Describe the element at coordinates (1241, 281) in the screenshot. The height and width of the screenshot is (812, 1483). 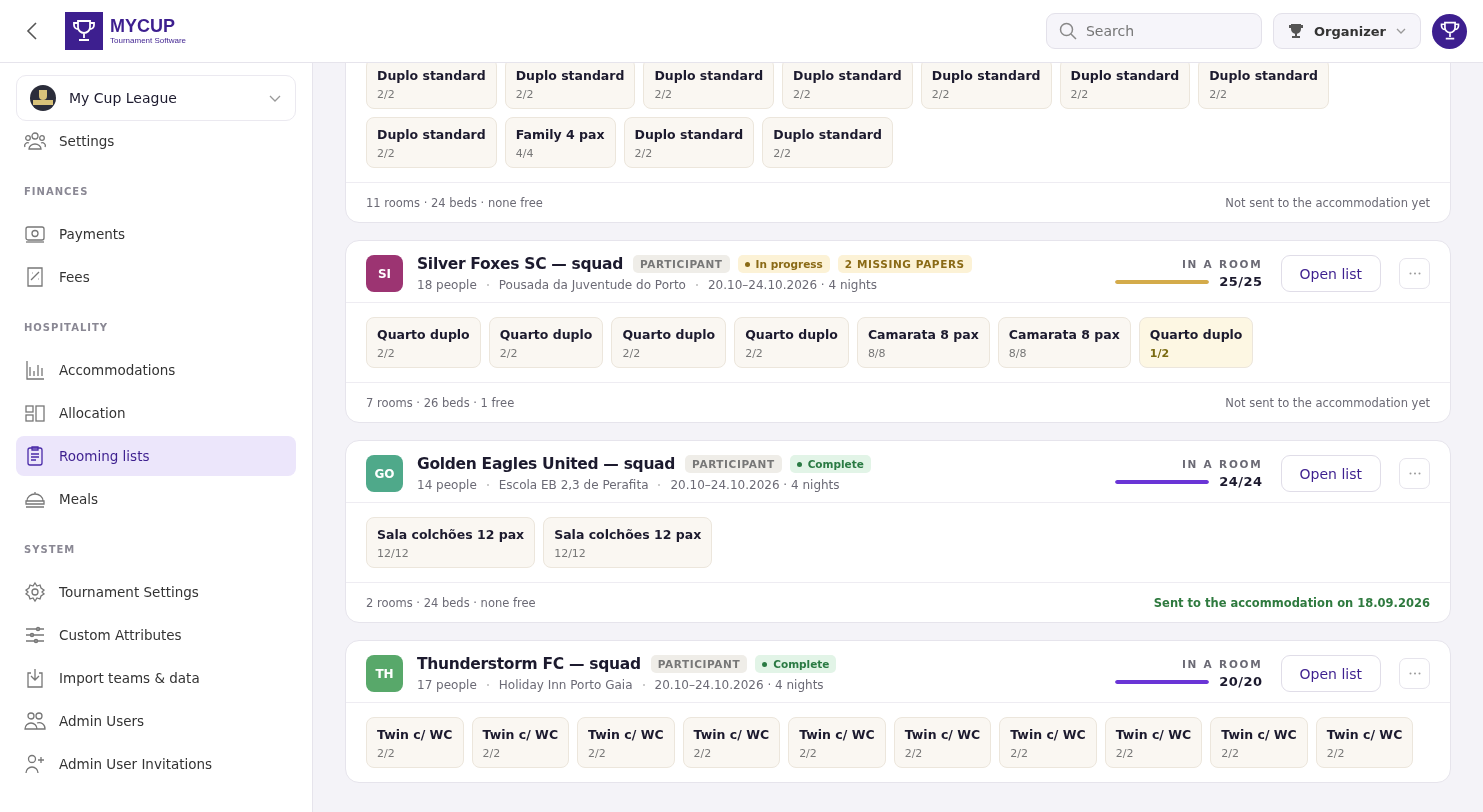
I see `progress-count: 25/25` at that location.